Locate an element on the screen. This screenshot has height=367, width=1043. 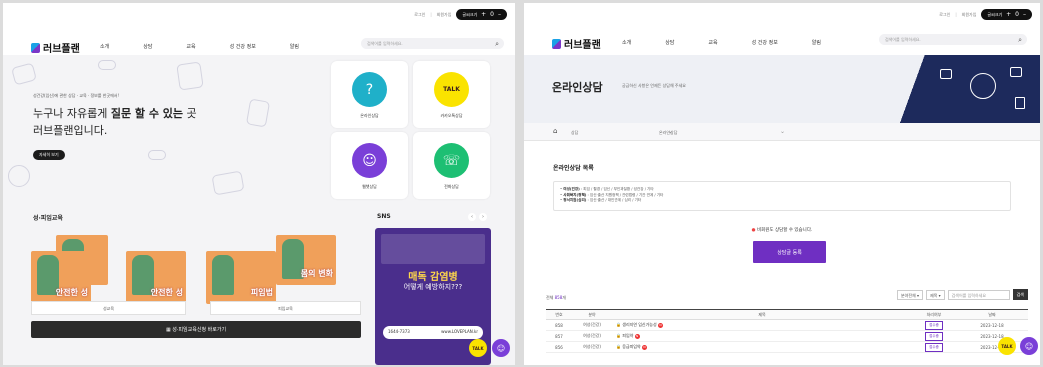
document-doodle-icon is located at coordinates (190, 76).